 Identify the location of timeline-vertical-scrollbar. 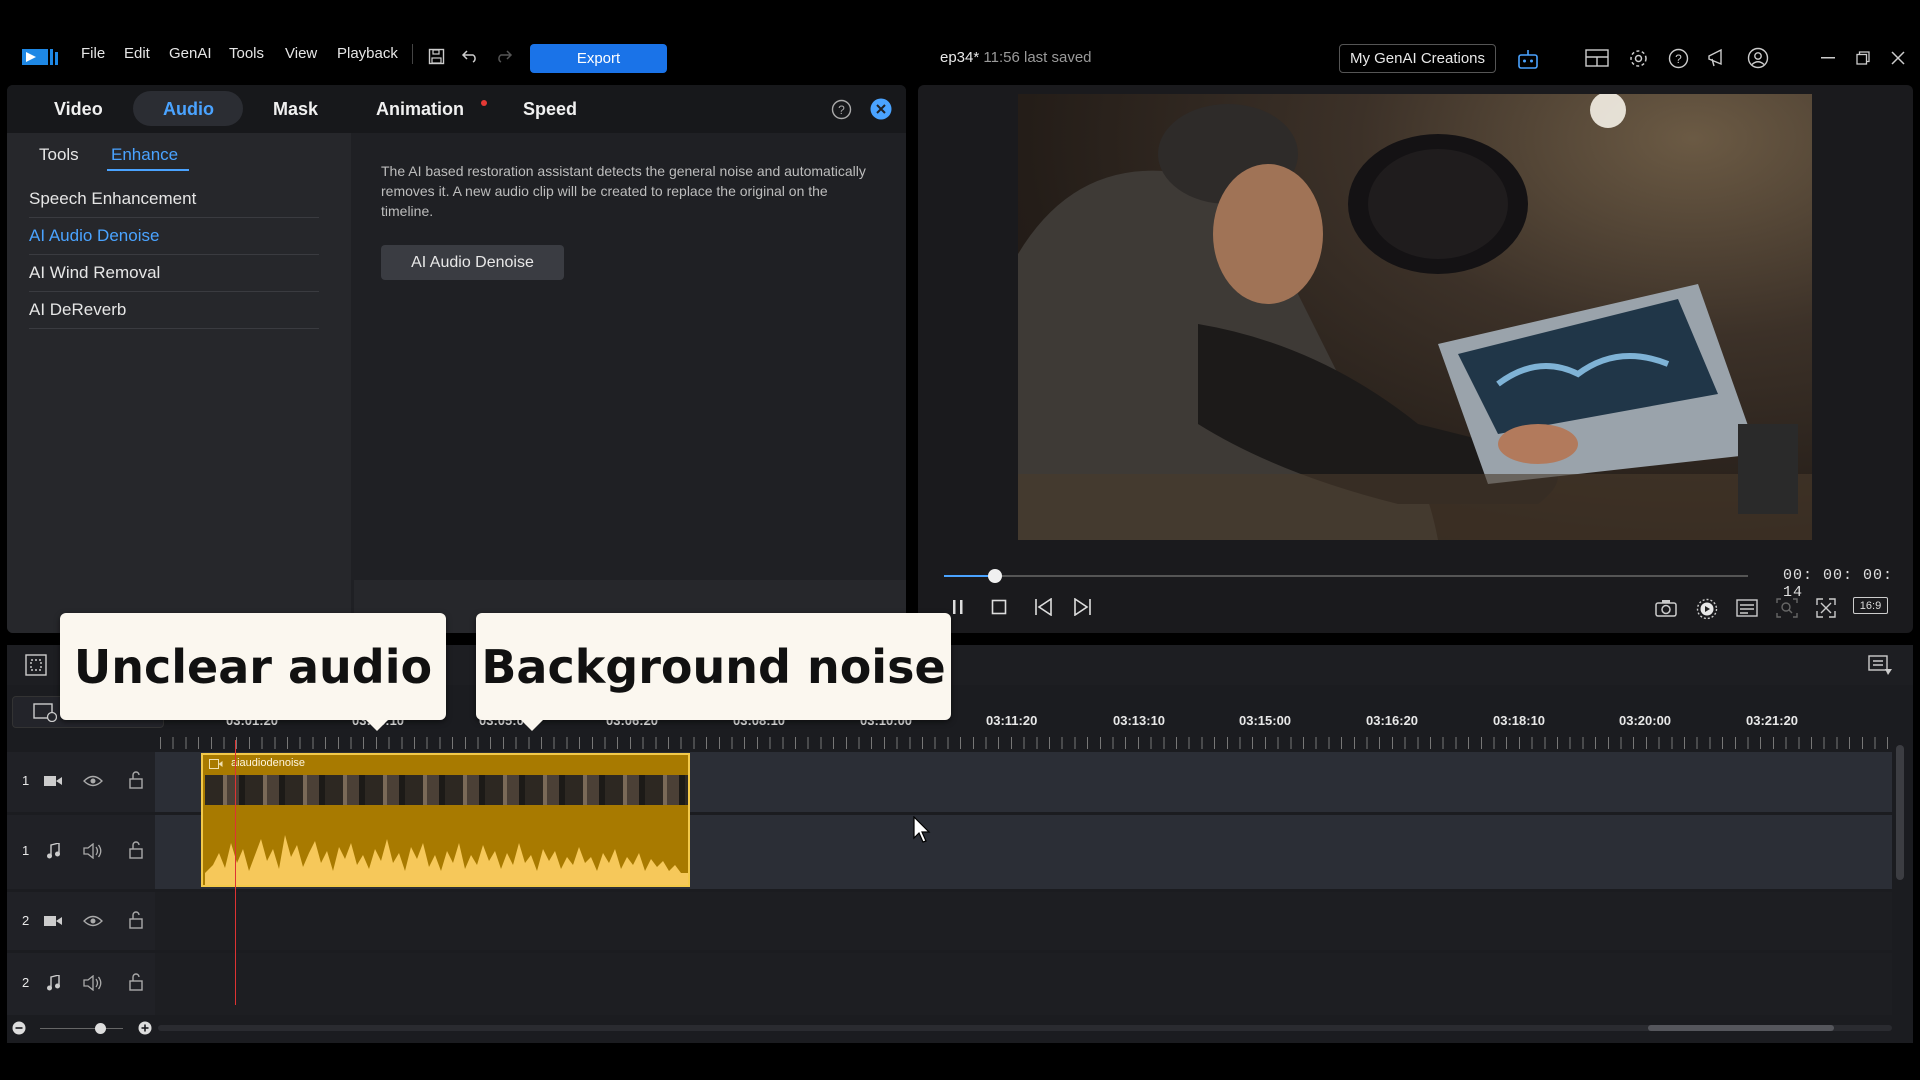
(1900, 812).